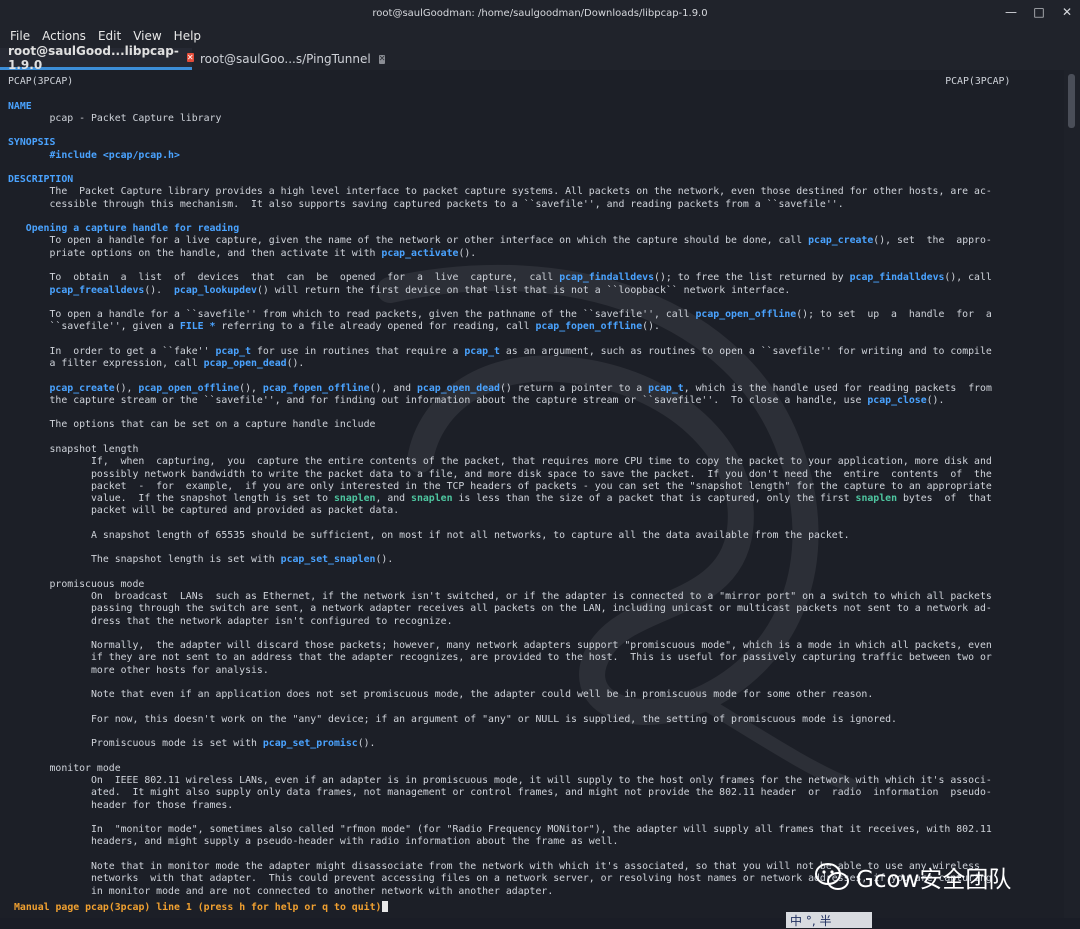 The height and width of the screenshot is (929, 1080). I want to click on tab-label: root@saulGood...libpcap-1.9.0, so click(93, 57).